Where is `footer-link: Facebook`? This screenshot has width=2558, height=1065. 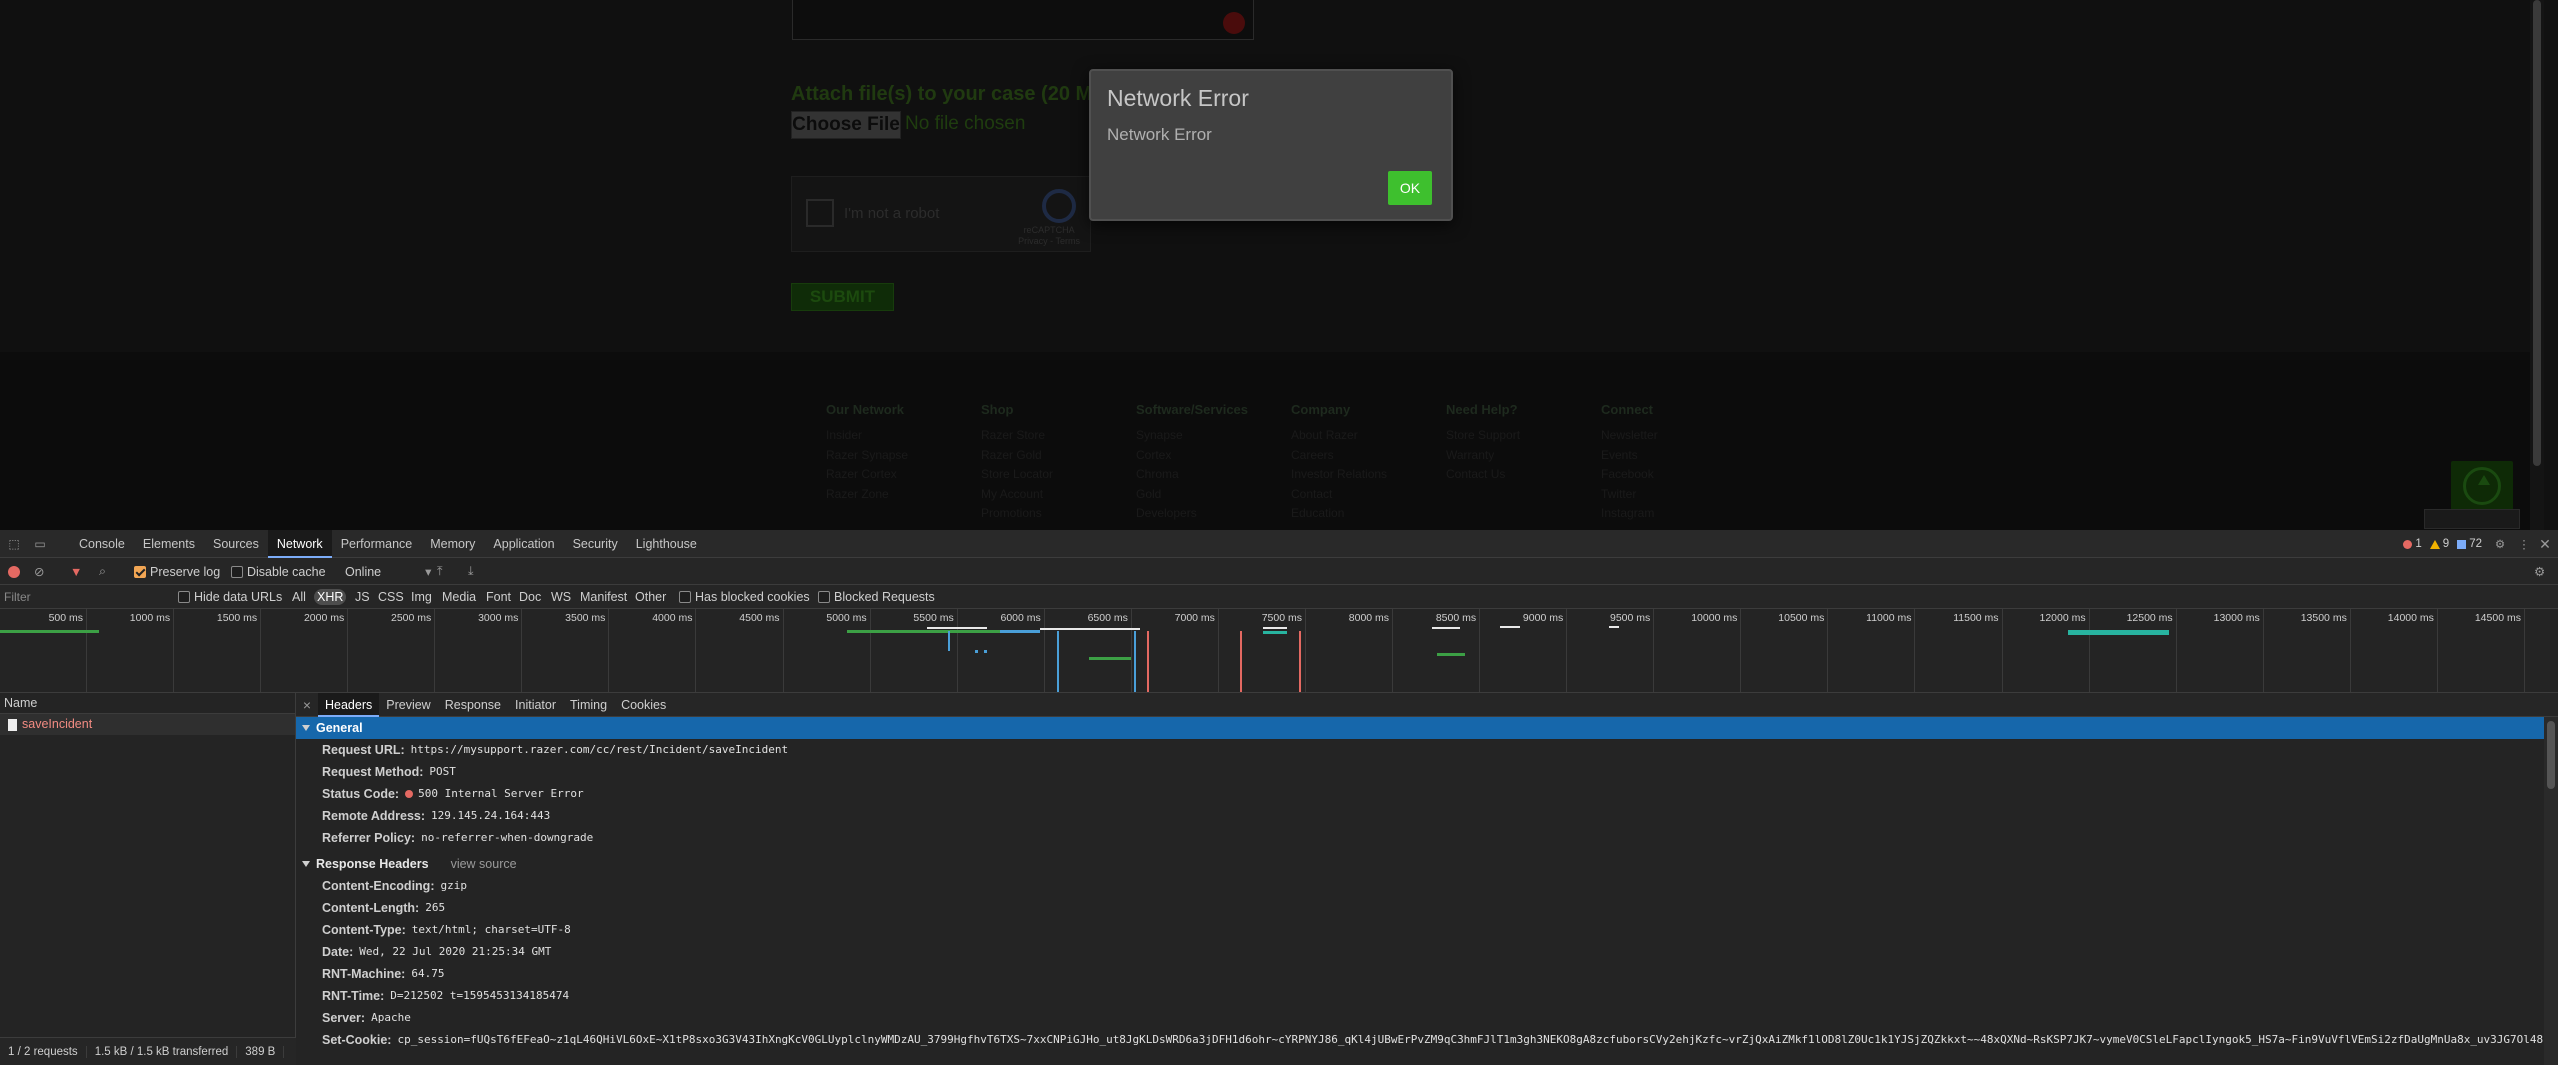
footer-link: Facebook is located at coordinates (1629, 475).